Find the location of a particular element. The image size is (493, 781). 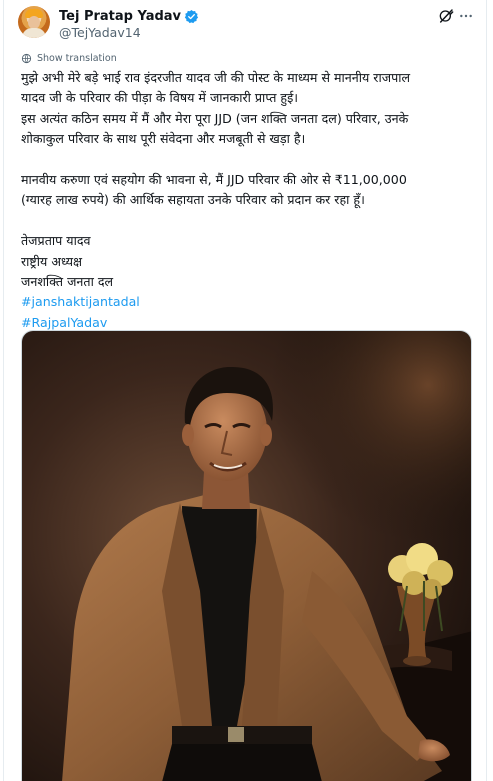

more-options-icon is located at coordinates (466, 16).